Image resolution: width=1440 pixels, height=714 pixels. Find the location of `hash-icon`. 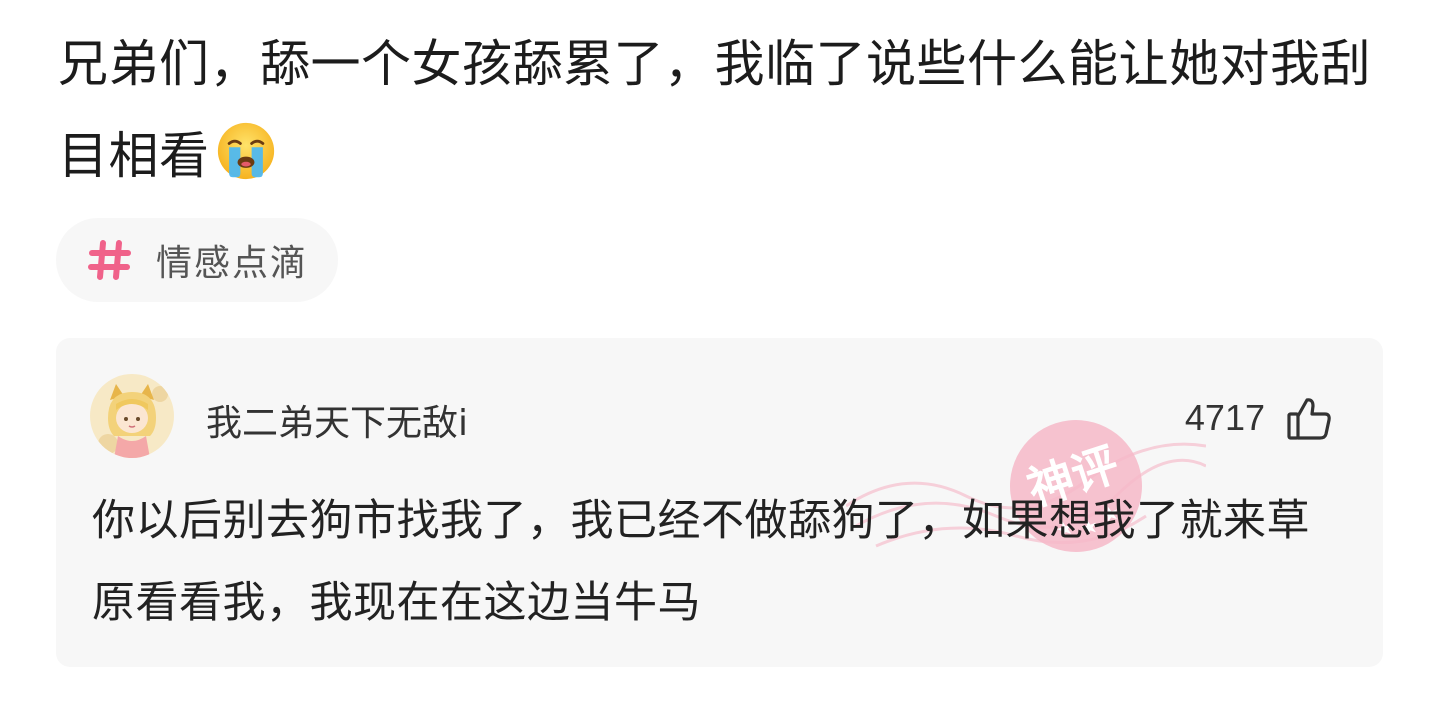

hash-icon is located at coordinates (109, 260).